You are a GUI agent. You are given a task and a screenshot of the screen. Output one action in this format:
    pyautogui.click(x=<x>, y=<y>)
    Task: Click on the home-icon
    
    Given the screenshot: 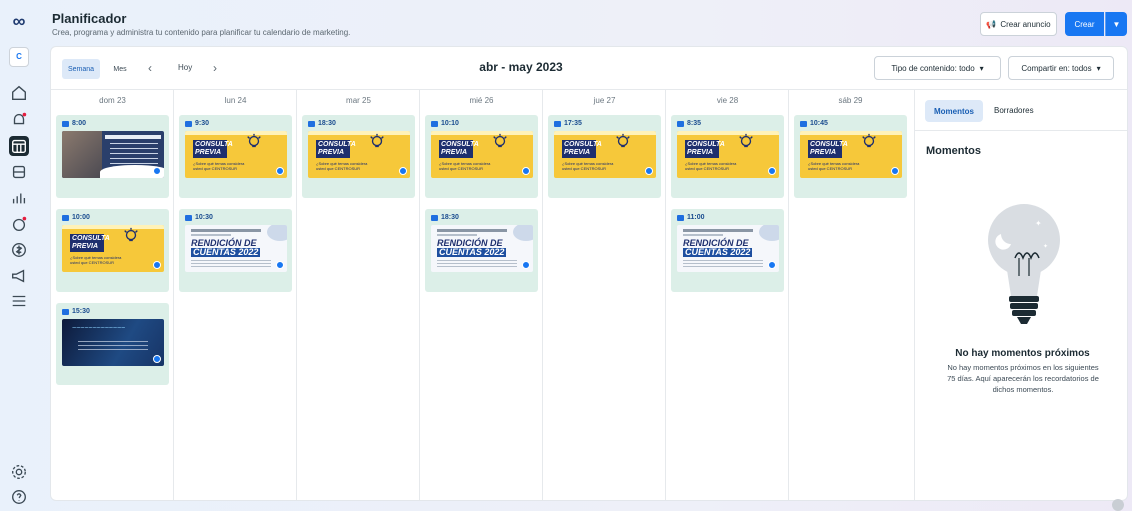 What is the action you would take?
    pyautogui.click(x=19, y=93)
    